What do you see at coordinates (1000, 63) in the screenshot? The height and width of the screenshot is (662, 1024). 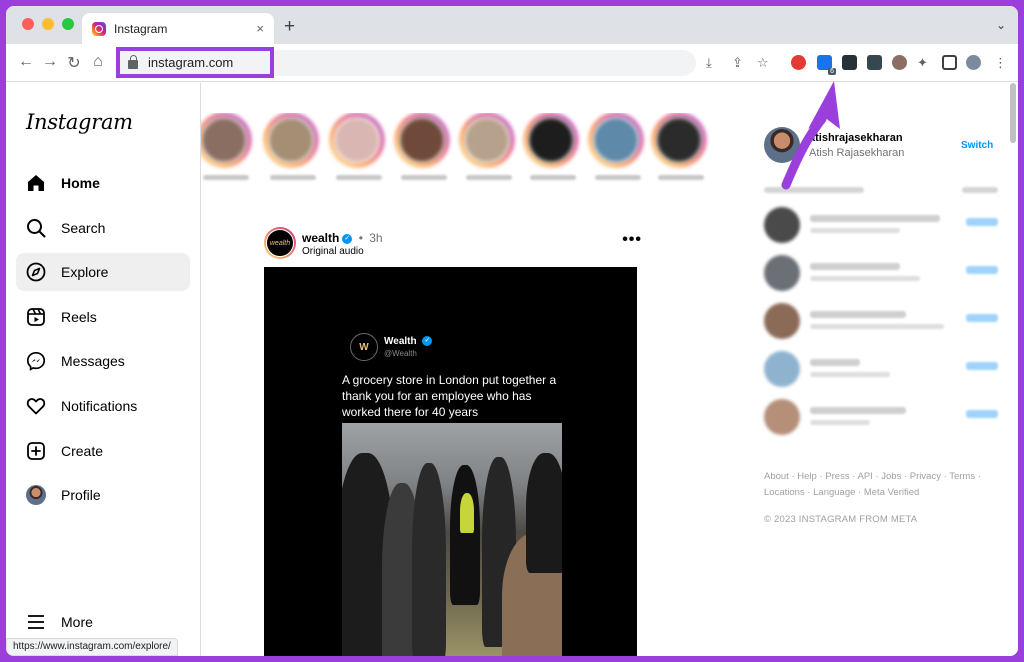 I see `kebab-menu-icon: ⋮` at bounding box center [1000, 63].